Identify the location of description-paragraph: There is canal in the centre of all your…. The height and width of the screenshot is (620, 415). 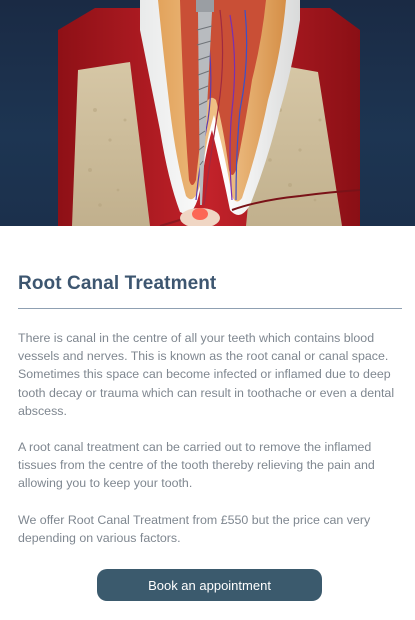
(206, 374).